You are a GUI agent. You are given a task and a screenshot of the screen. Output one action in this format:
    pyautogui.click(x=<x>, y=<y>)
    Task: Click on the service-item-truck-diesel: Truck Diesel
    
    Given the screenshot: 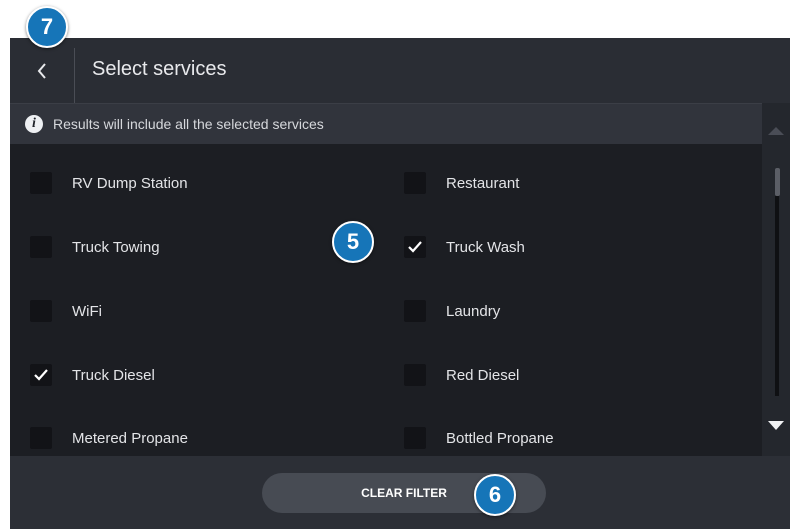 What is the action you would take?
    pyautogui.click(x=92, y=375)
    